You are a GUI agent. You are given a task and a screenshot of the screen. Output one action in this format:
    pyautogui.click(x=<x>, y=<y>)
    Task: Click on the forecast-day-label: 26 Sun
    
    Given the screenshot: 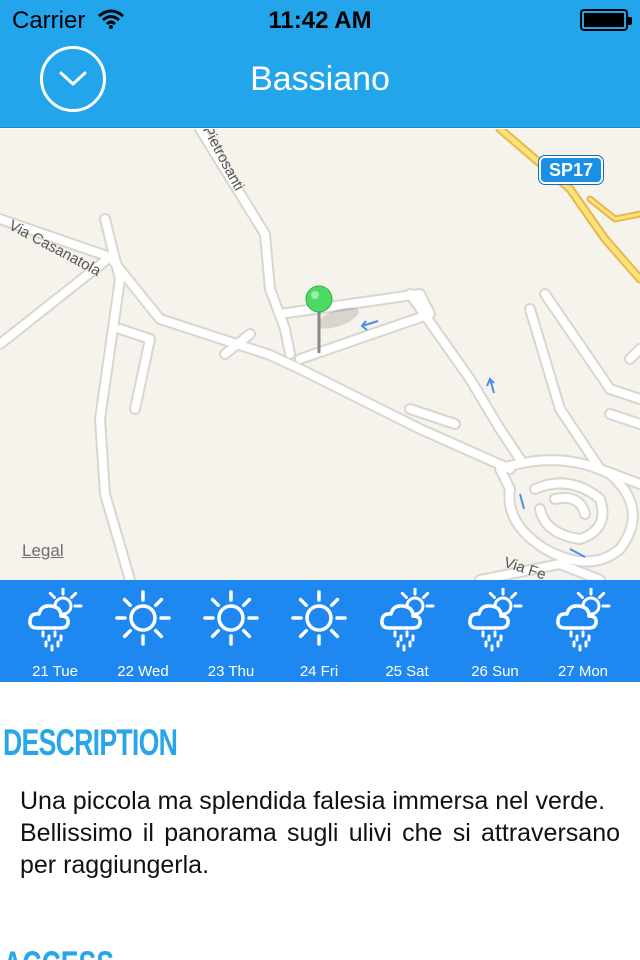 What is the action you would take?
    pyautogui.click(x=495, y=671)
    